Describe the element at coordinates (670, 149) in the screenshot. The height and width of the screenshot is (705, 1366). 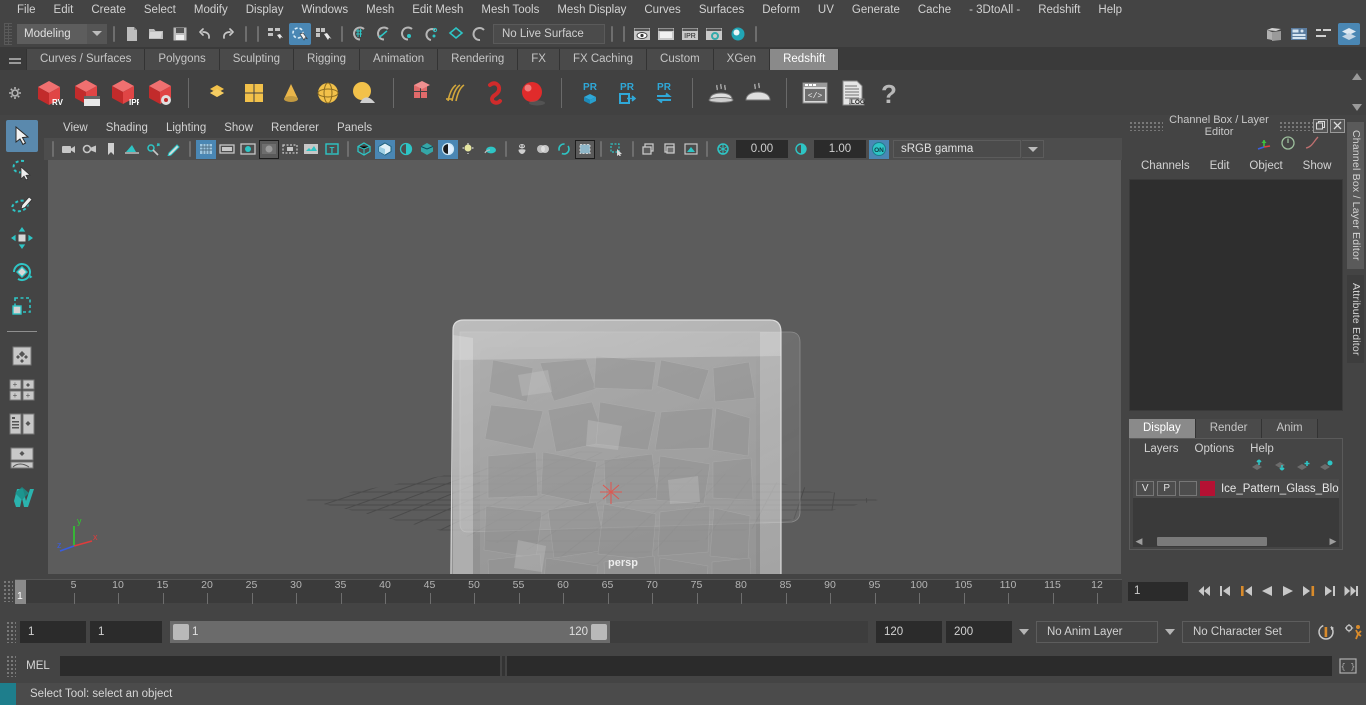
I see `xray-active-components-icon` at that location.